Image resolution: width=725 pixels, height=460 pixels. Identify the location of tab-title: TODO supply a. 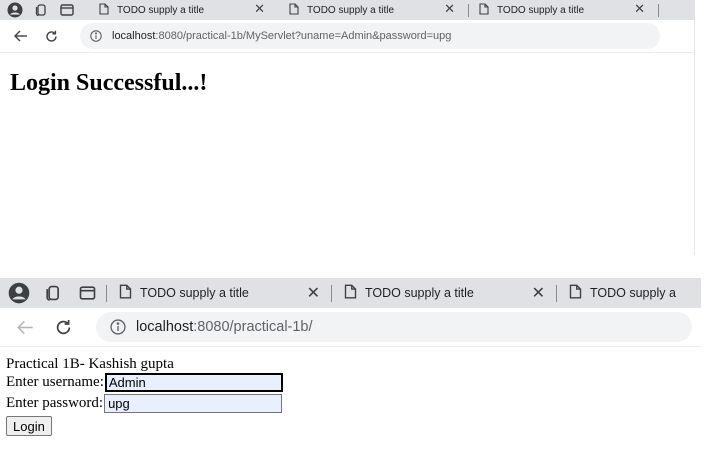
(633, 293).